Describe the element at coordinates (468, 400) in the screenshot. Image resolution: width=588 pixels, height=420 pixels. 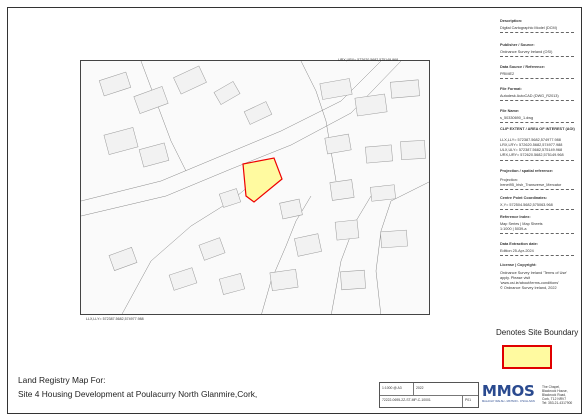
I see `info-revision: P01` at that location.